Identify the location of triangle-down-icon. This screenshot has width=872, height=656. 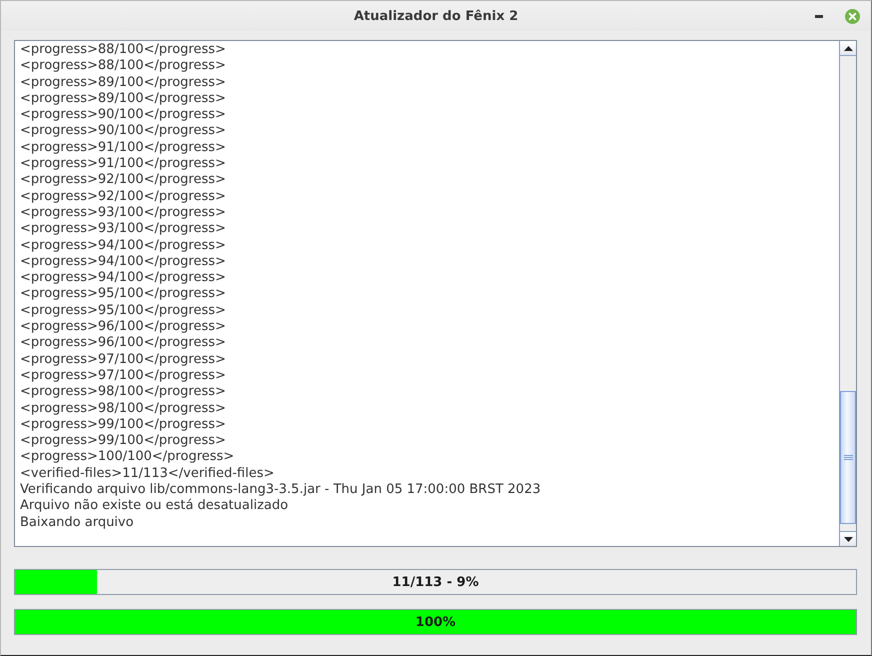
(848, 539).